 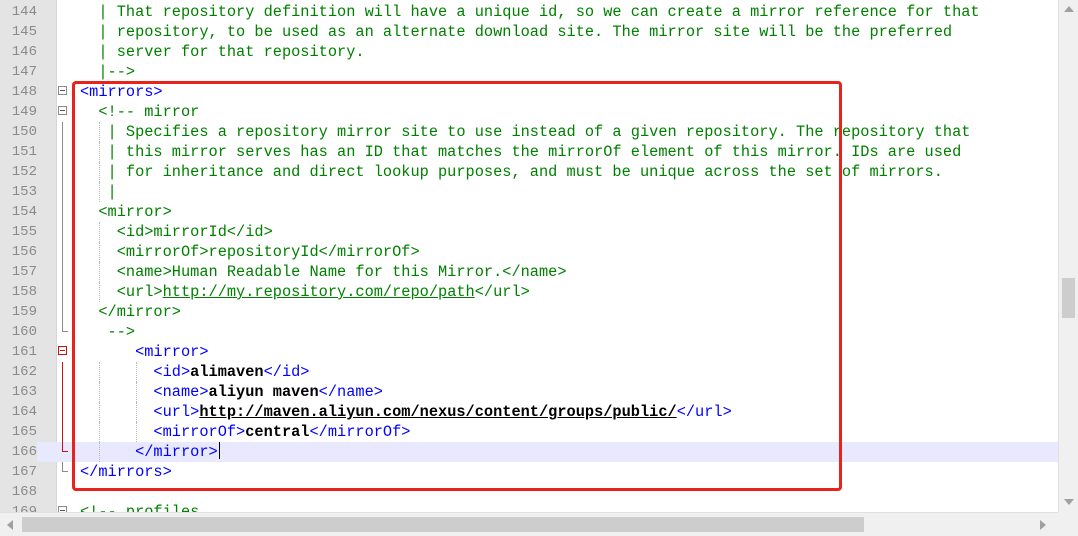 I want to click on line-number: 157, so click(x=24, y=272).